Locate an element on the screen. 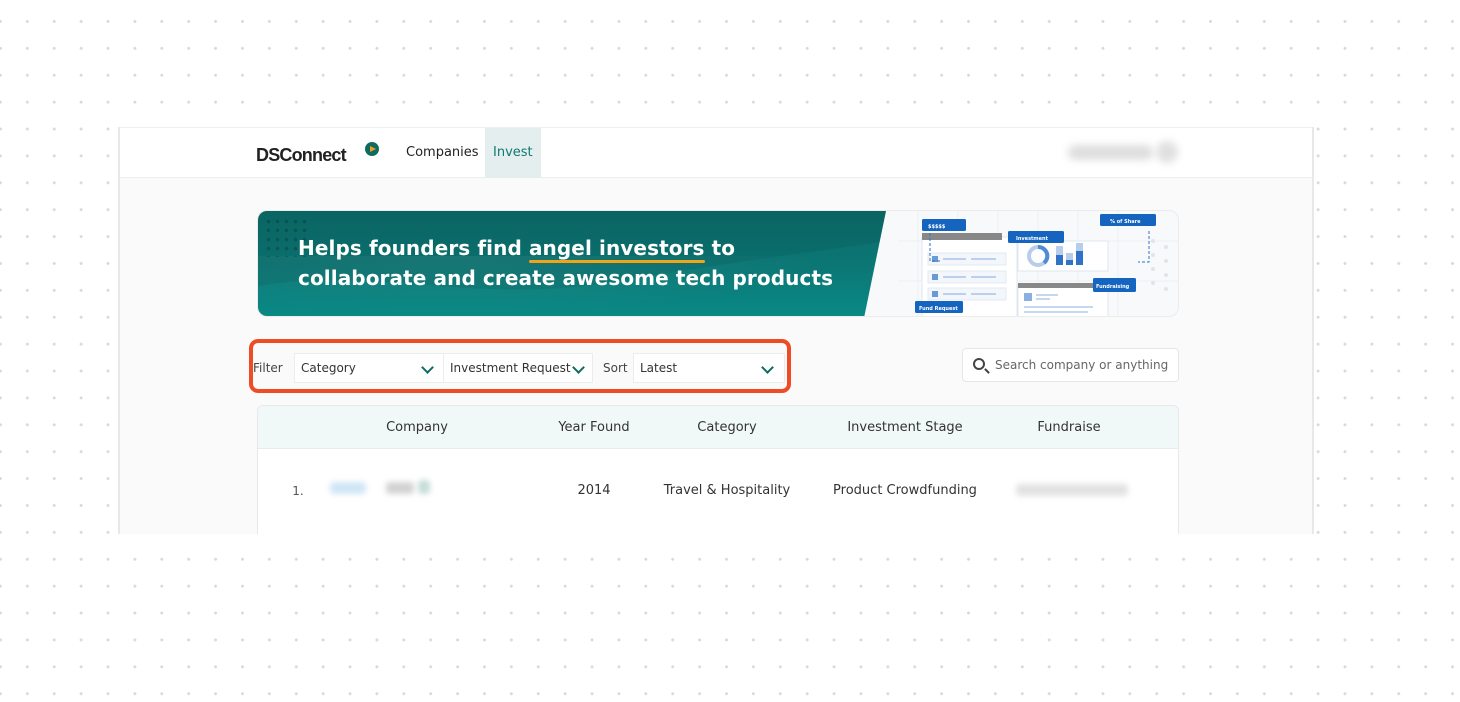 This screenshot has height=702, width=1460. category-select-value: Category is located at coordinates (328, 368).